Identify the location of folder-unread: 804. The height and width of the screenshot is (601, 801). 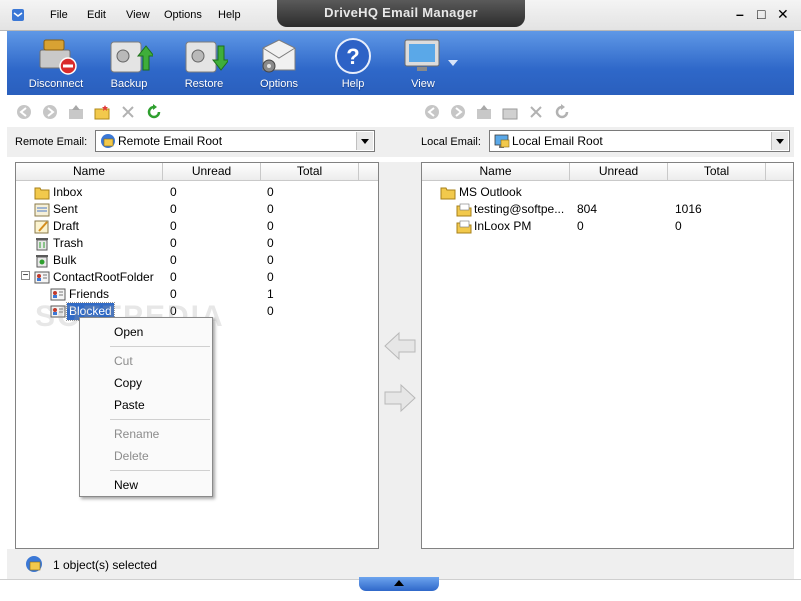
(587, 209).